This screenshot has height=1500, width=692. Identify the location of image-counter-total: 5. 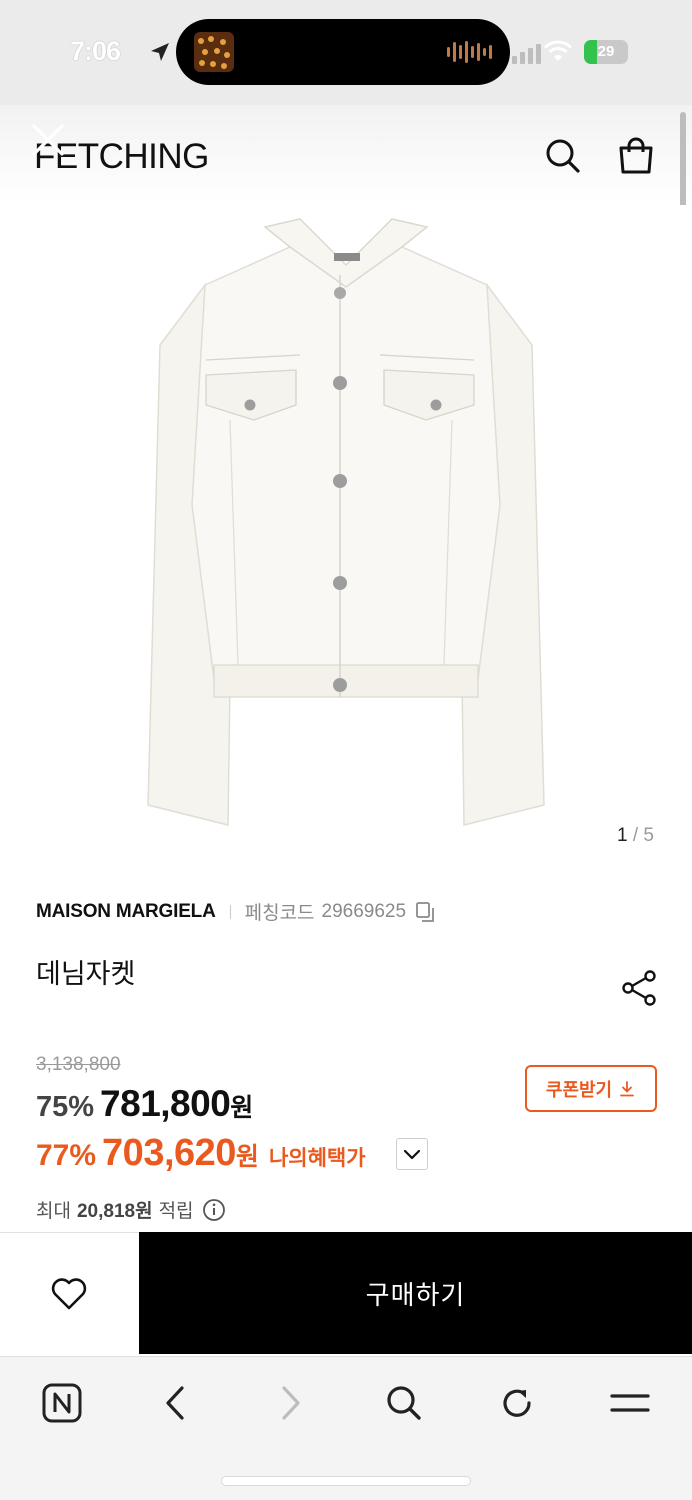
(648, 835).